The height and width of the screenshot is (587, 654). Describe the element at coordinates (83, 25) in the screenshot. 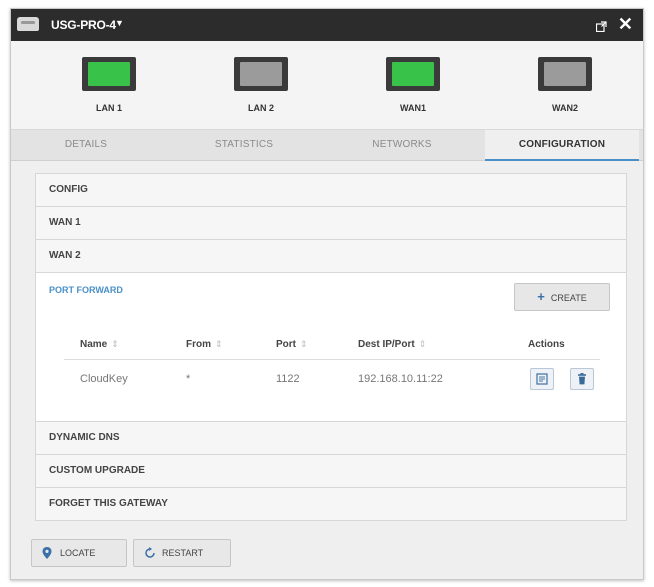

I see `device-name: USG-PRO-4` at that location.